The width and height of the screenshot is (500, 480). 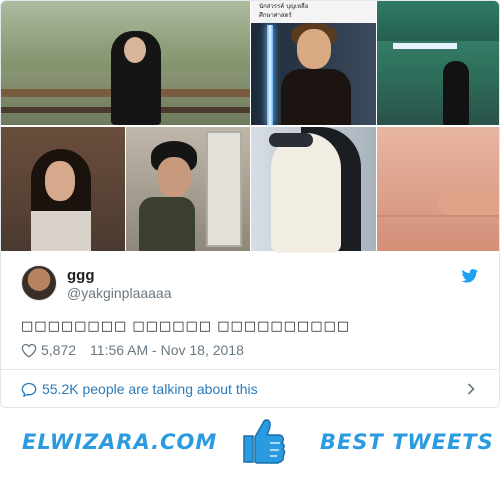 I want to click on caption-line-2: ศึกษาศาสตร์, so click(x=275, y=15).